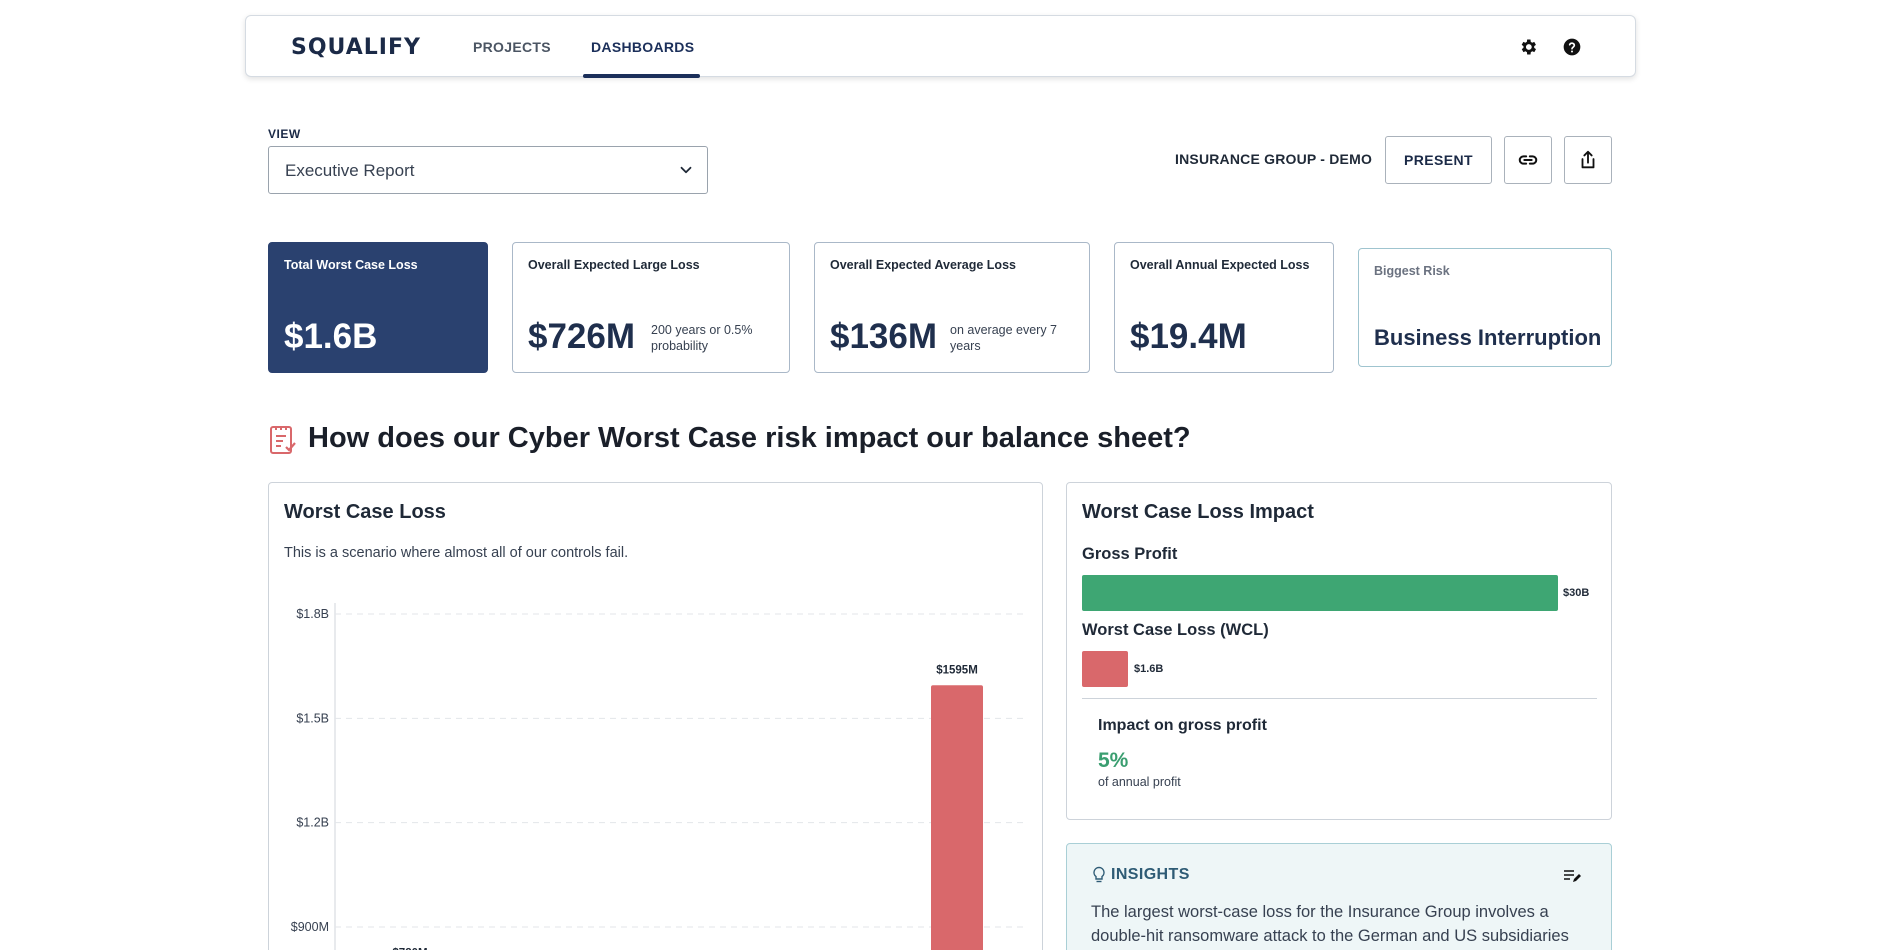 This screenshot has width=1888, height=950. What do you see at coordinates (1139, 782) in the screenshot?
I see `impact-note: of annual profit` at bounding box center [1139, 782].